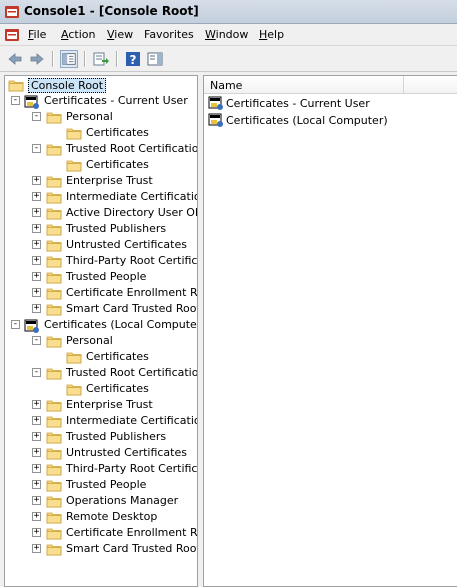 The width and height of the screenshot is (457, 587). Describe the element at coordinates (37, 34) in the screenshot. I see `menu-file: File` at that location.